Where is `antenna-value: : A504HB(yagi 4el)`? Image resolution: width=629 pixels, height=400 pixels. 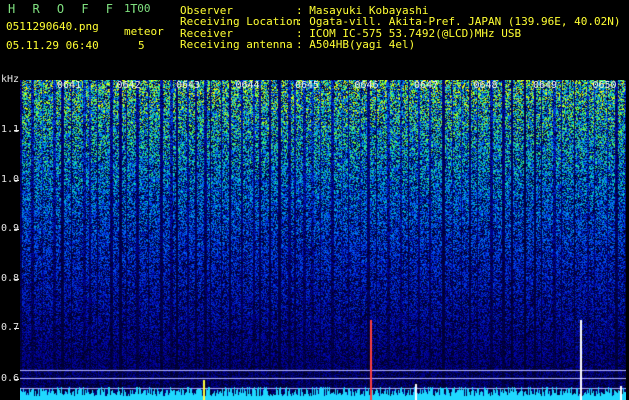
antenna-value: : A504HB(yagi 4el) is located at coordinates (356, 45).